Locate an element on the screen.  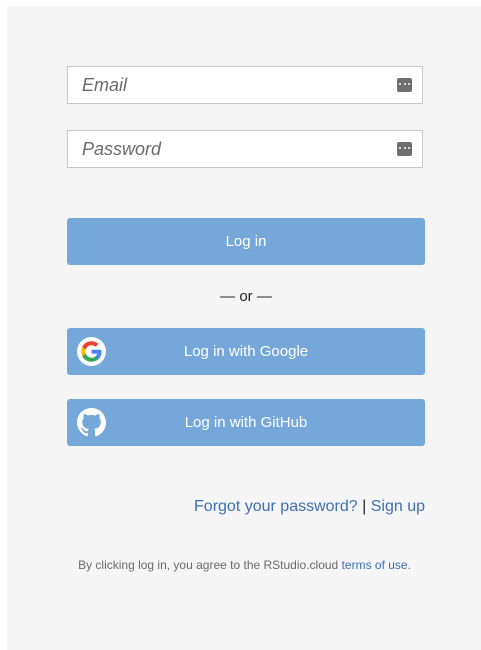
sign-up-link: Sign up is located at coordinates (398, 506).